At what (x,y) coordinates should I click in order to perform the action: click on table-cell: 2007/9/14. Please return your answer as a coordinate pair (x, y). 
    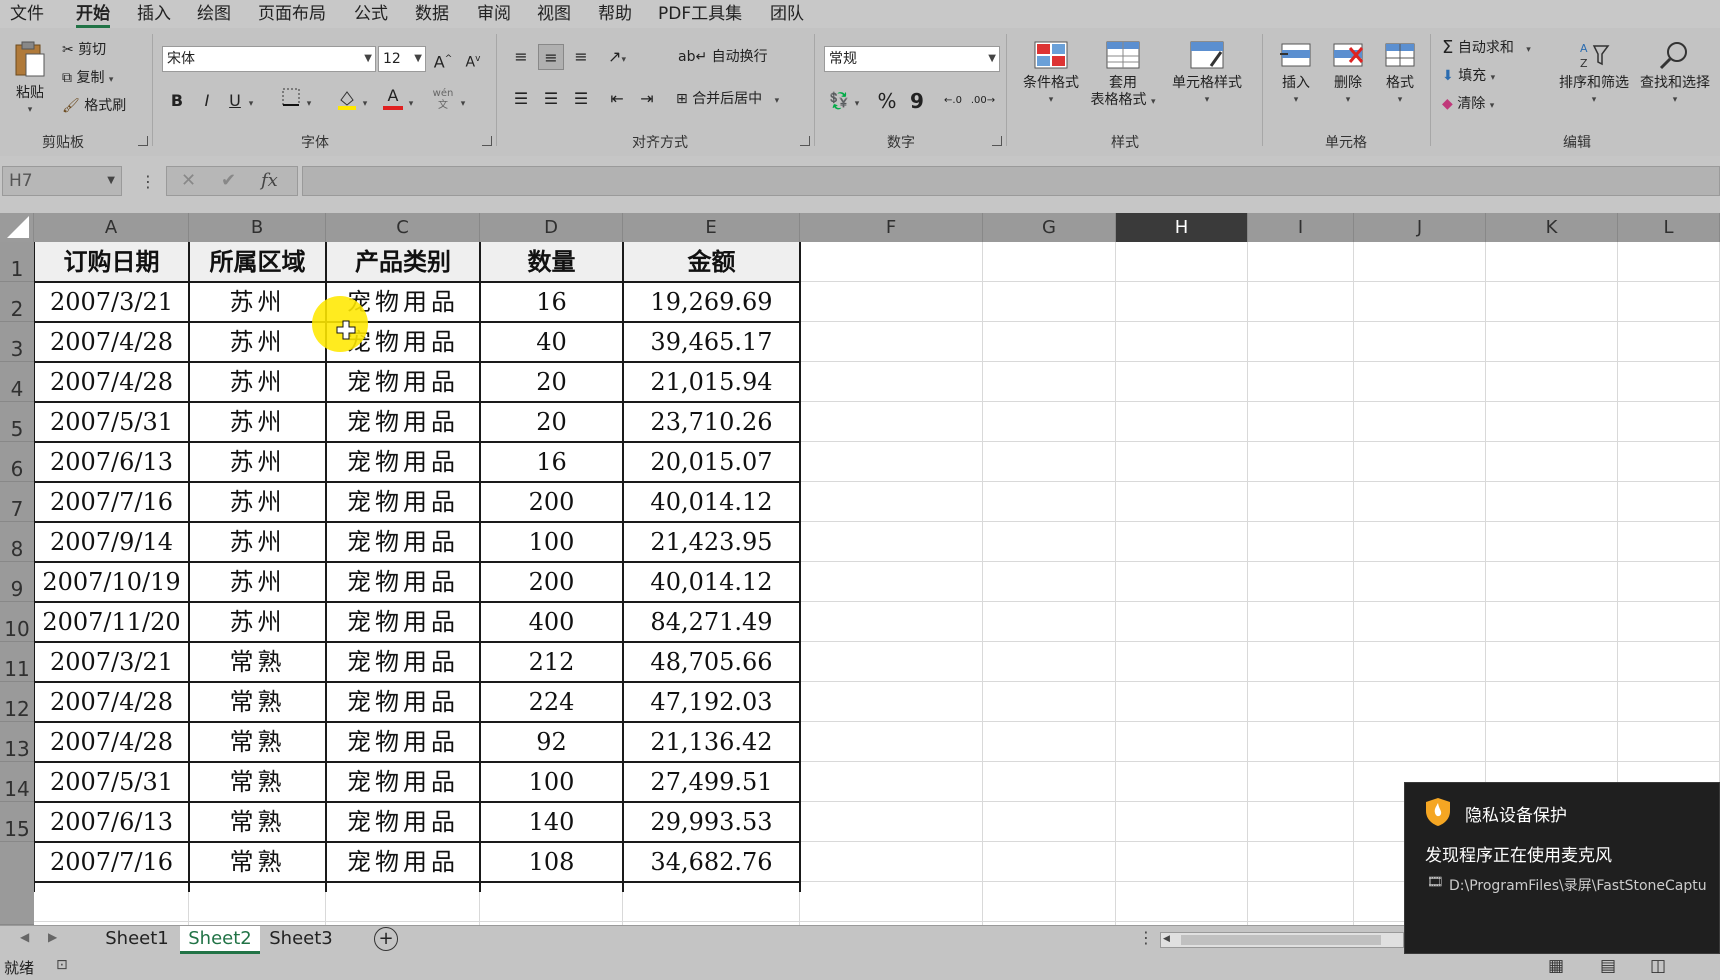
    Looking at the image, I should click on (111, 542).